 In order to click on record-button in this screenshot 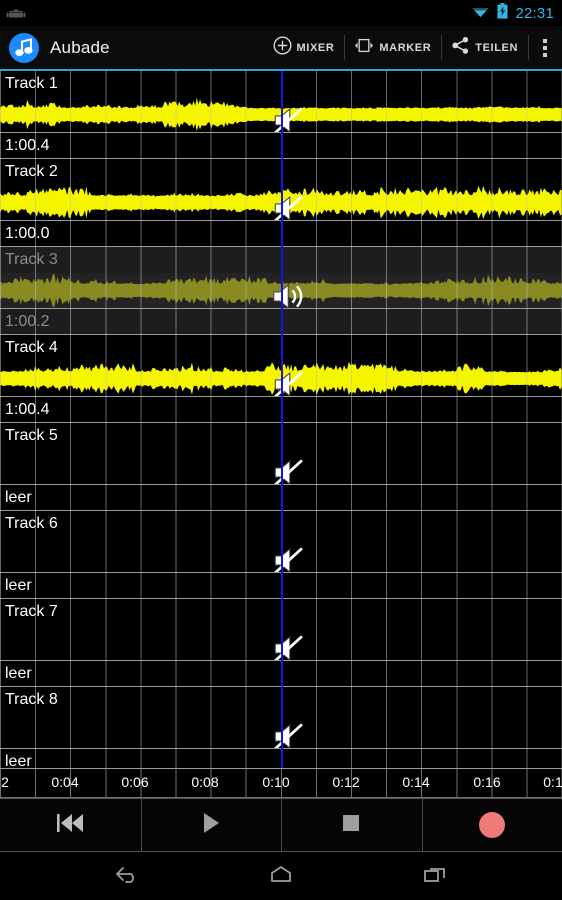, I will do `click(491, 825)`.